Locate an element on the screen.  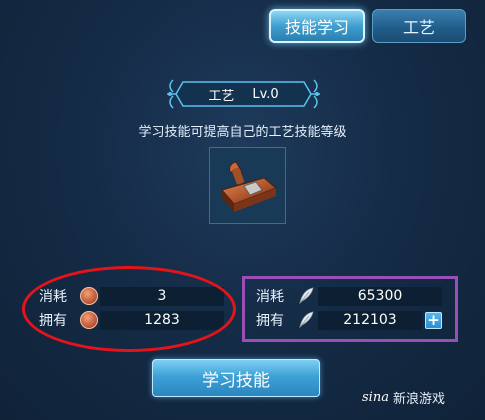
wood-plane-icon is located at coordinates (249, 186).